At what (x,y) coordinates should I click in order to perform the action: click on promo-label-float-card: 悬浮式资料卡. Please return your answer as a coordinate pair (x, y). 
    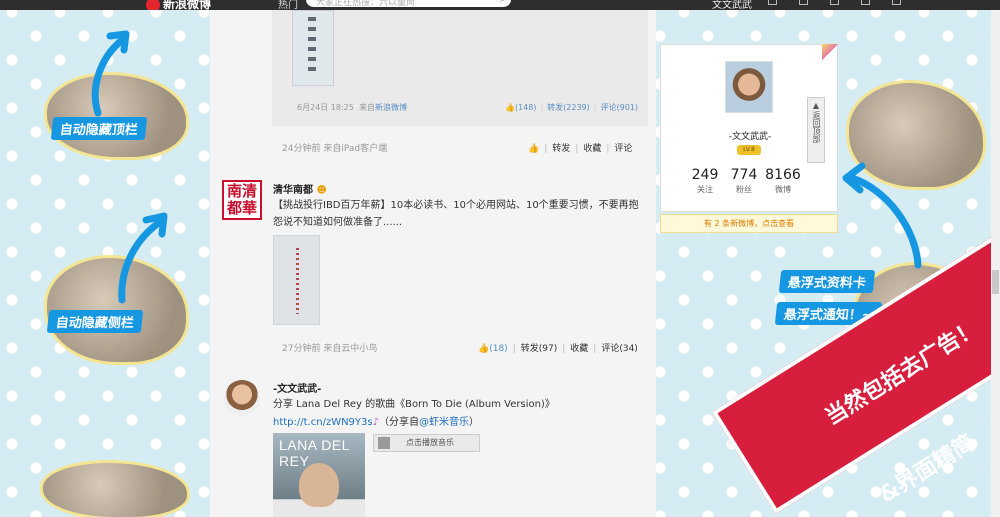
    Looking at the image, I should click on (827, 281).